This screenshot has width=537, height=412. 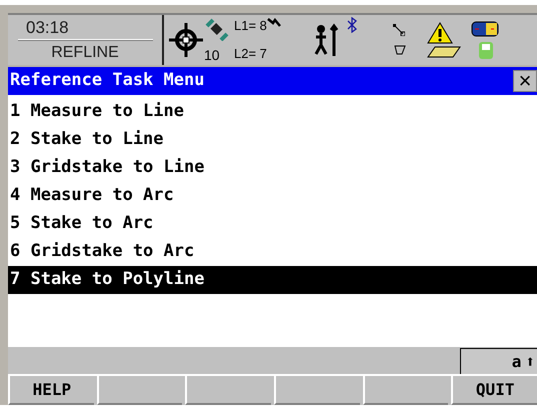 What do you see at coordinates (272, 280) in the screenshot?
I see `menu-item: 7 Stake to Polyline` at bounding box center [272, 280].